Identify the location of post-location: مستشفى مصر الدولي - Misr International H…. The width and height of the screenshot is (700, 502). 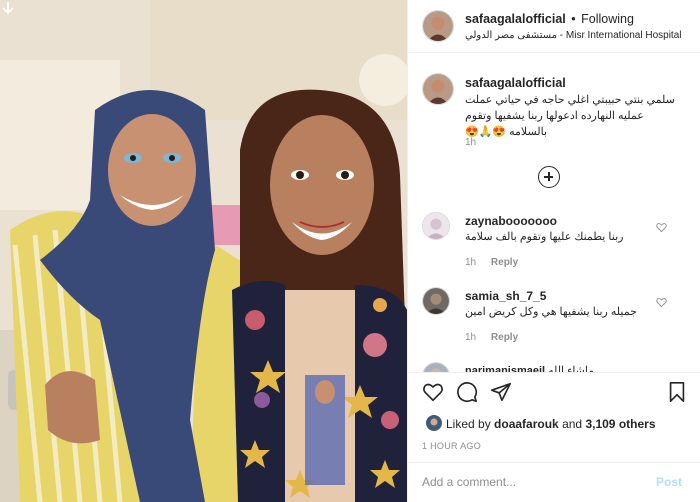
(573, 35).